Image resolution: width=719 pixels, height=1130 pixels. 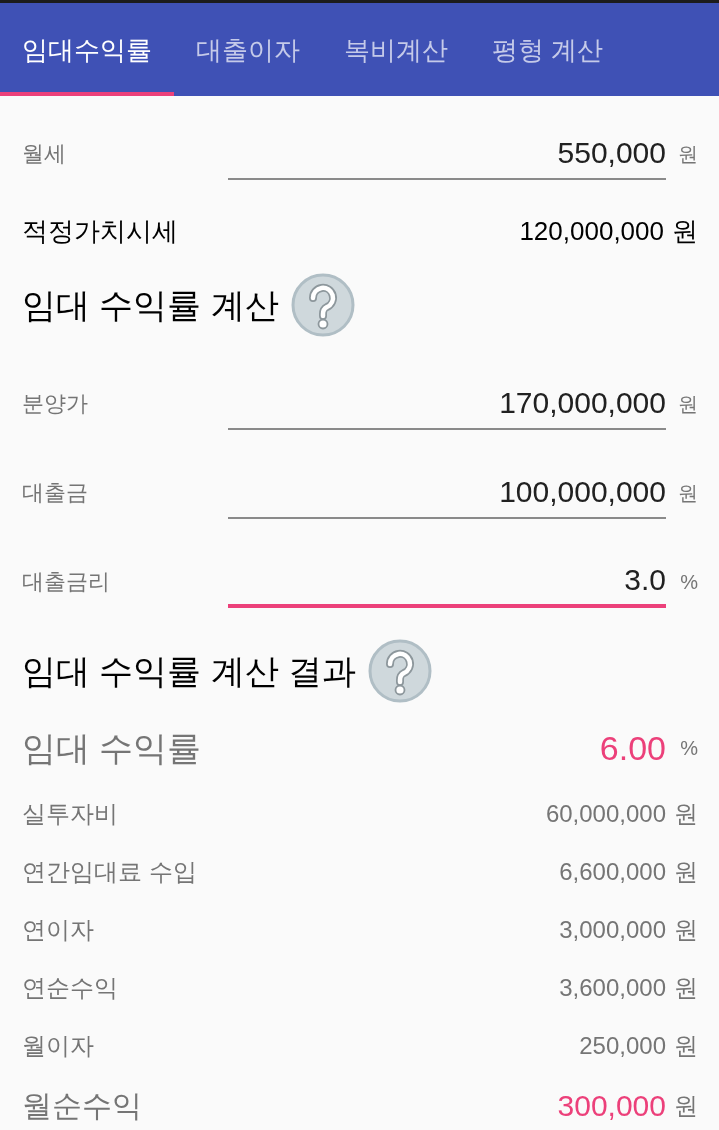 I want to click on result-label: 연순수익, so click(x=70, y=988).